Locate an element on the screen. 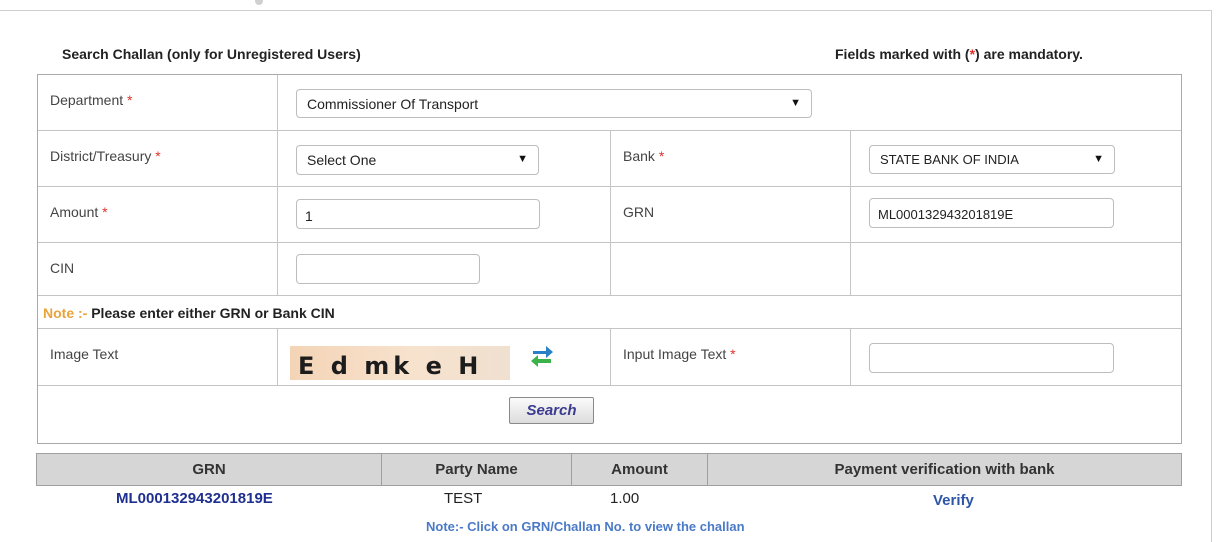 The width and height of the screenshot is (1222, 542). grn-label: GRN is located at coordinates (639, 212).